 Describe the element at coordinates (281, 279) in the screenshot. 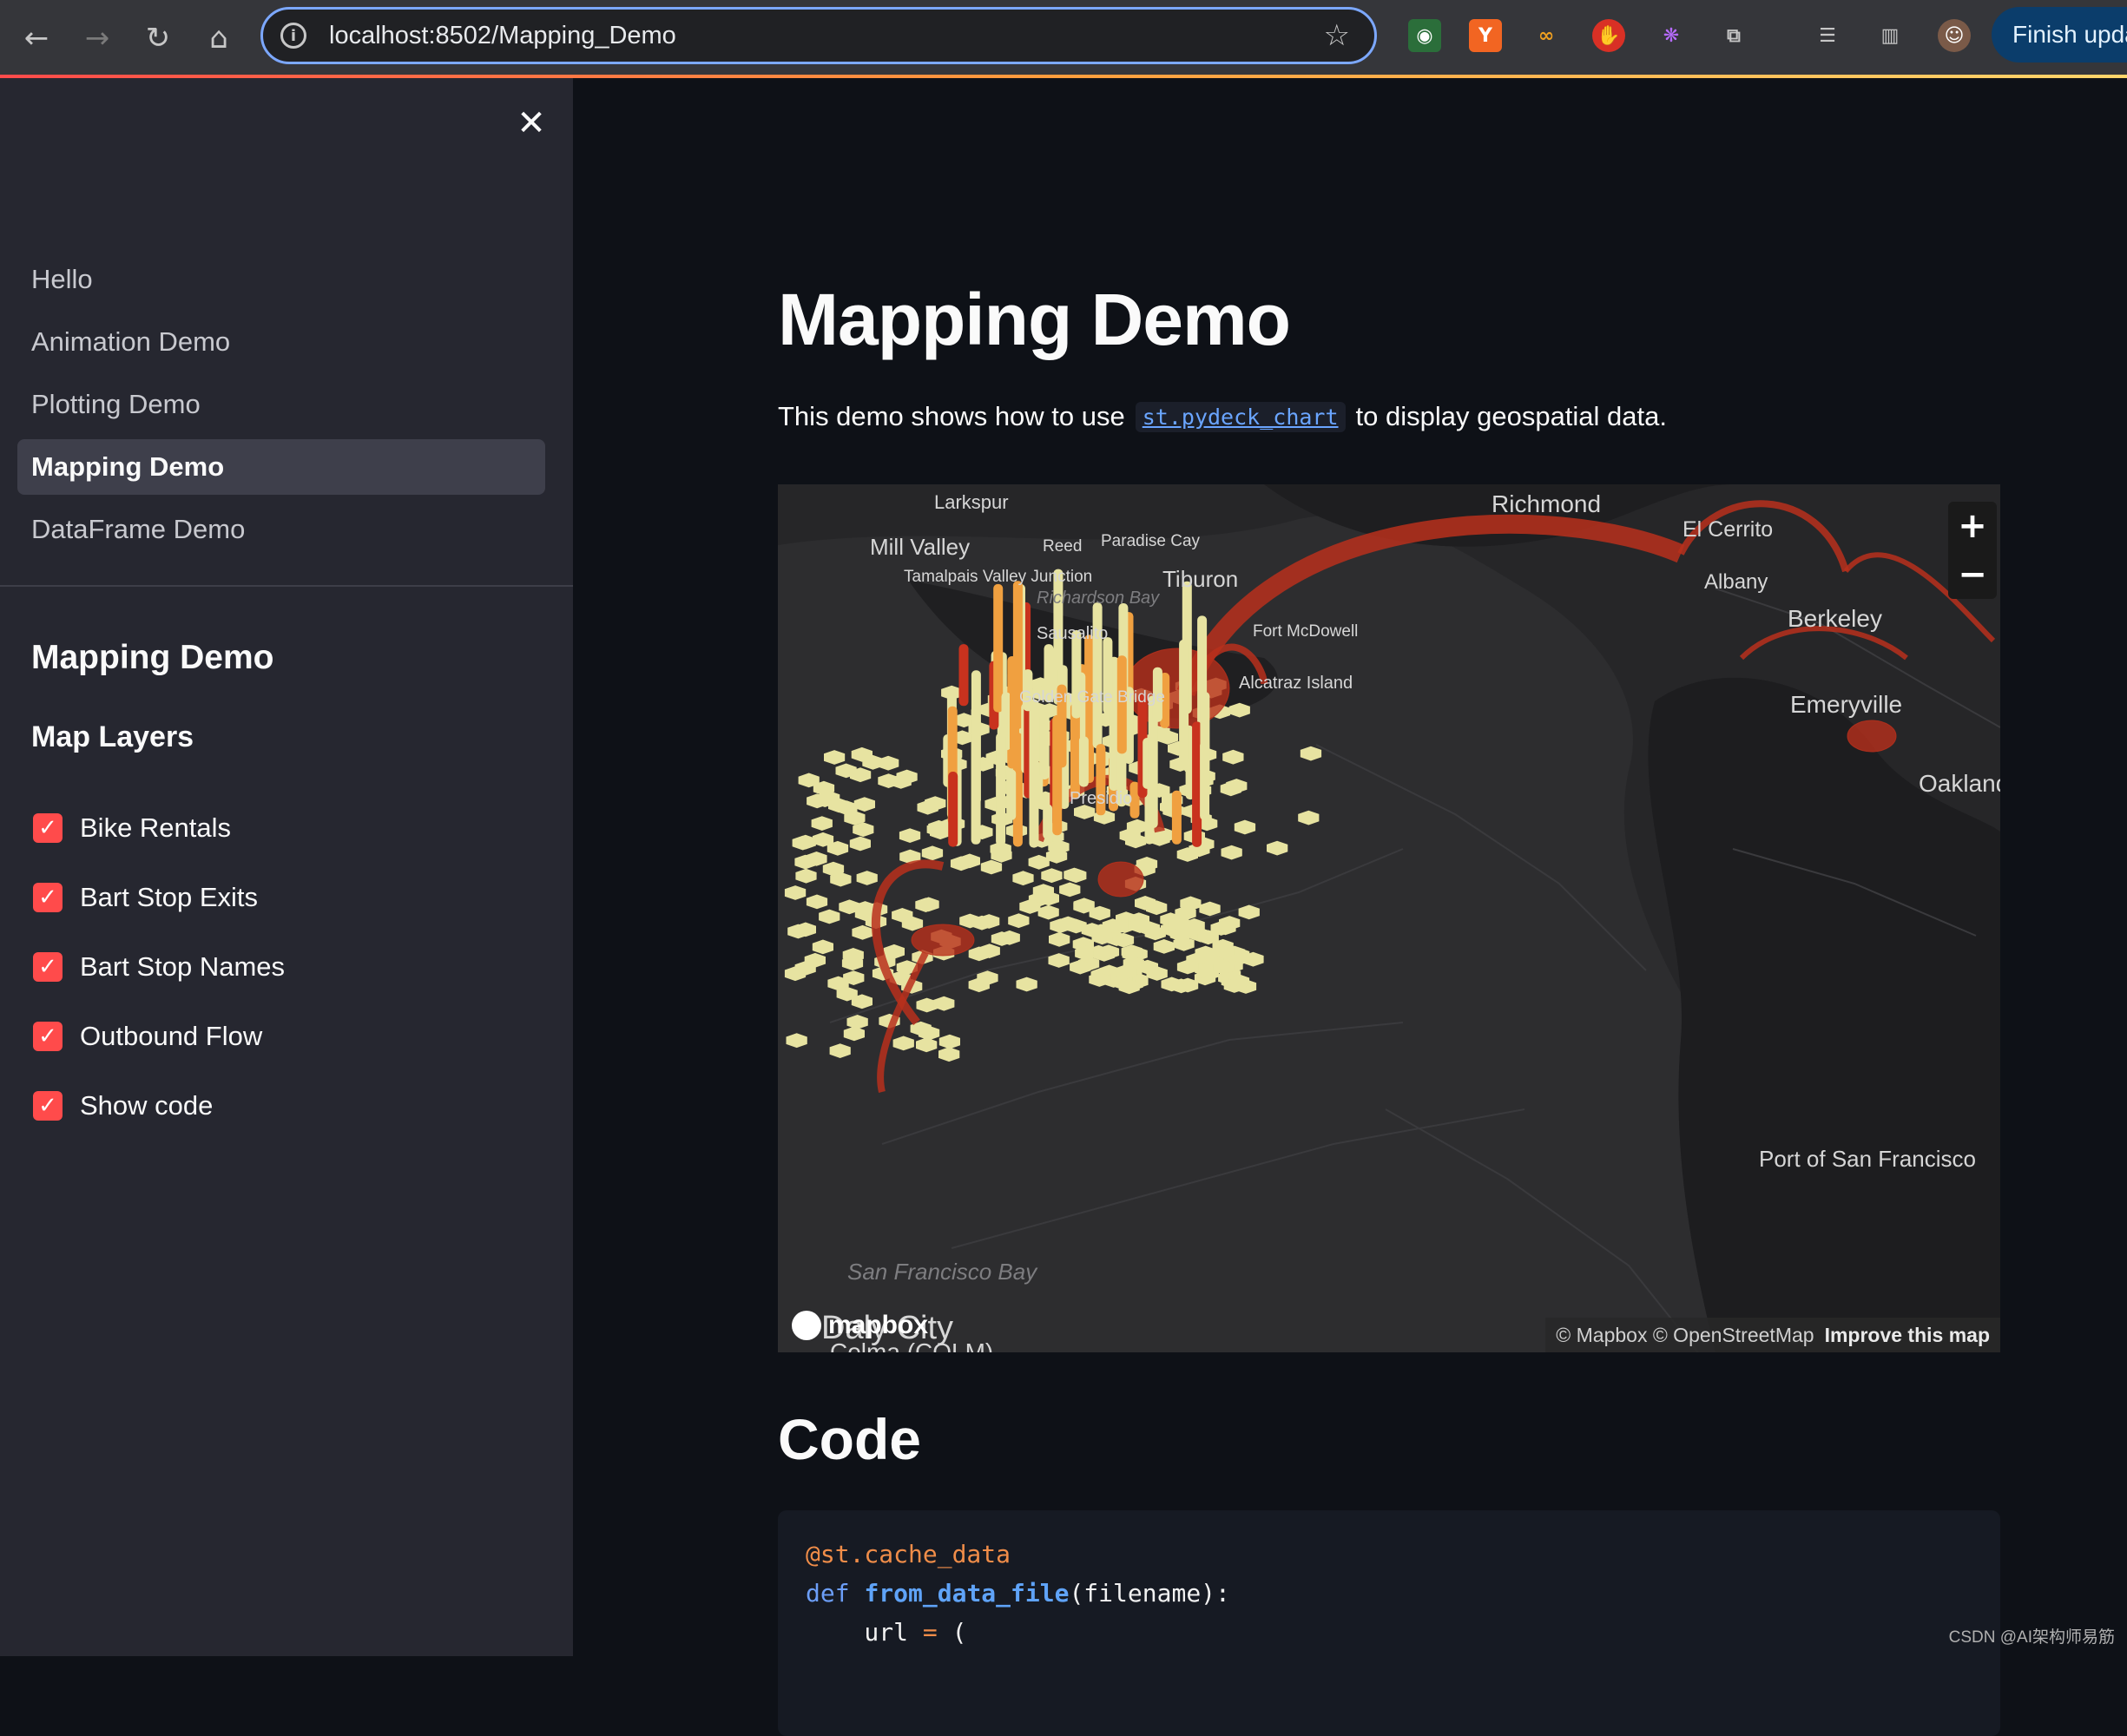

I see `sidebar-item-hello: Hello` at that location.